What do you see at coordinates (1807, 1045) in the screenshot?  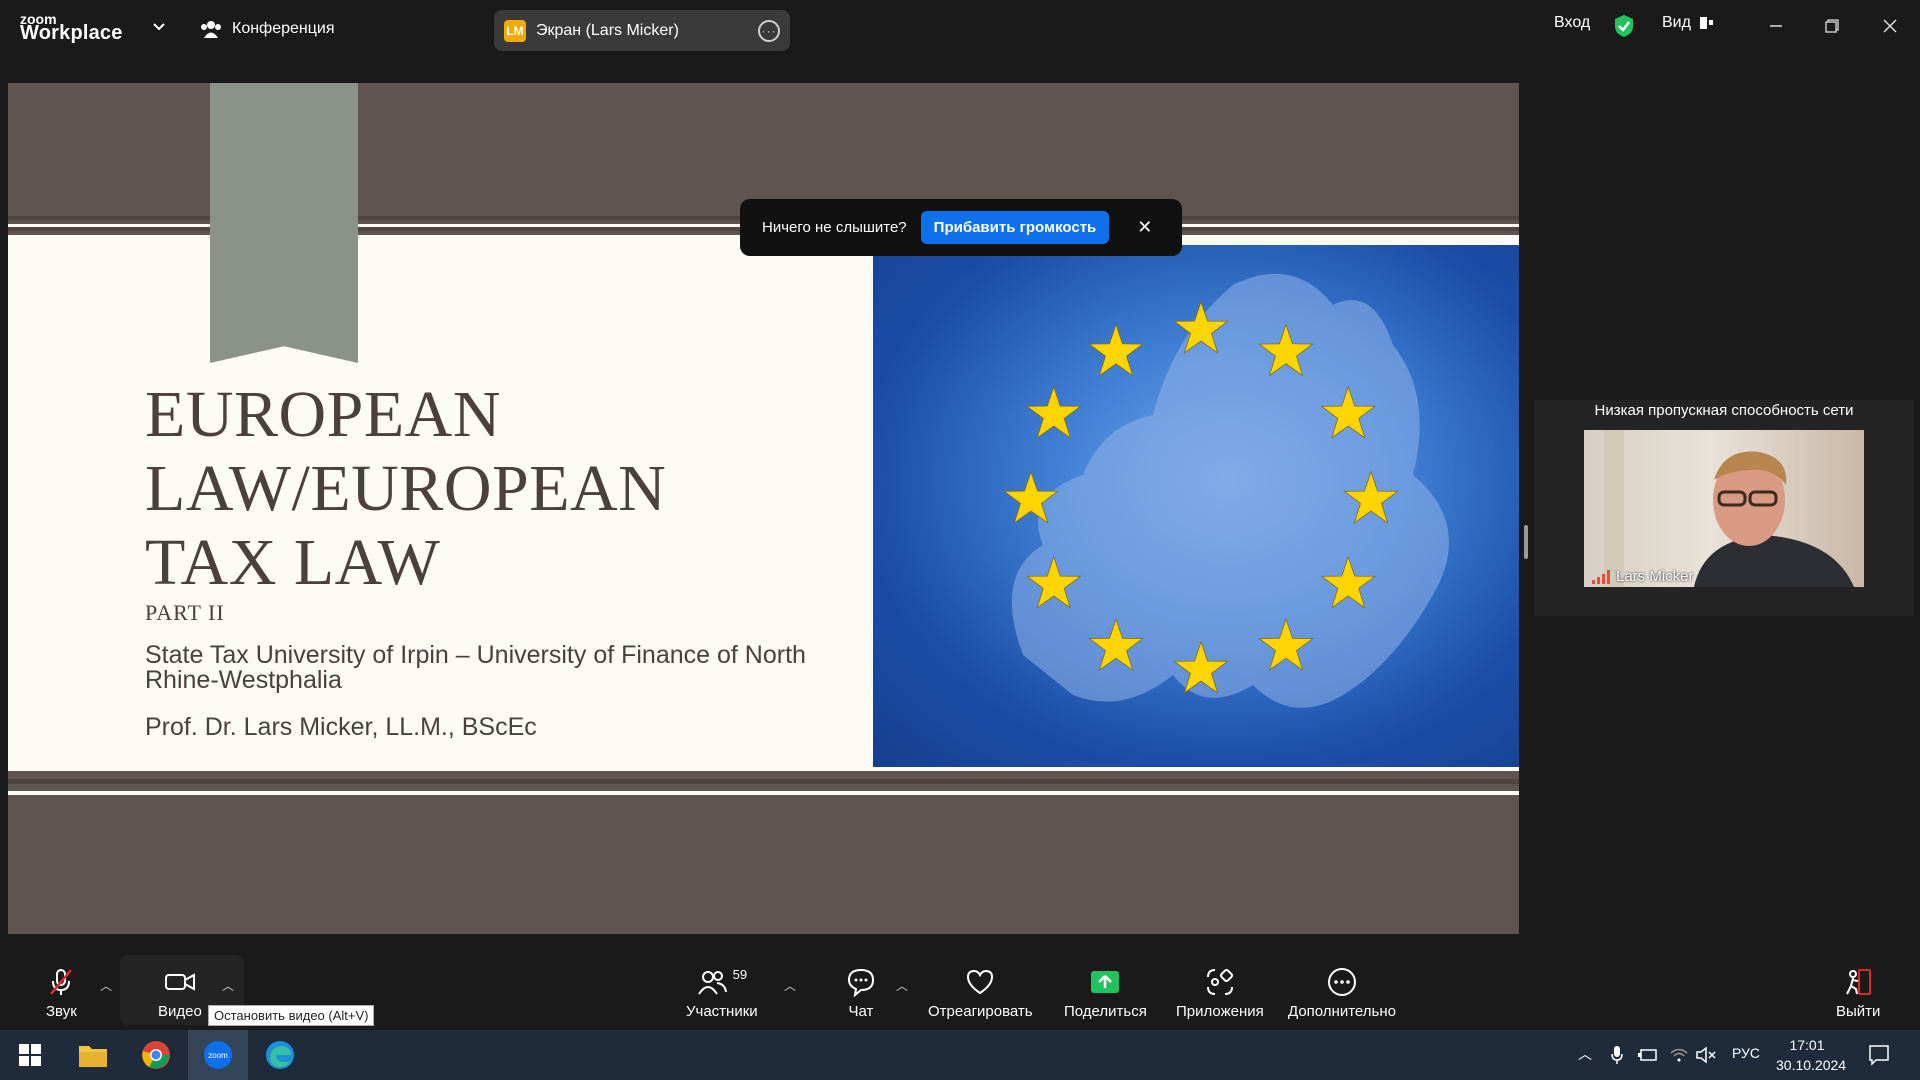 I see `tray-time: 17:01` at bounding box center [1807, 1045].